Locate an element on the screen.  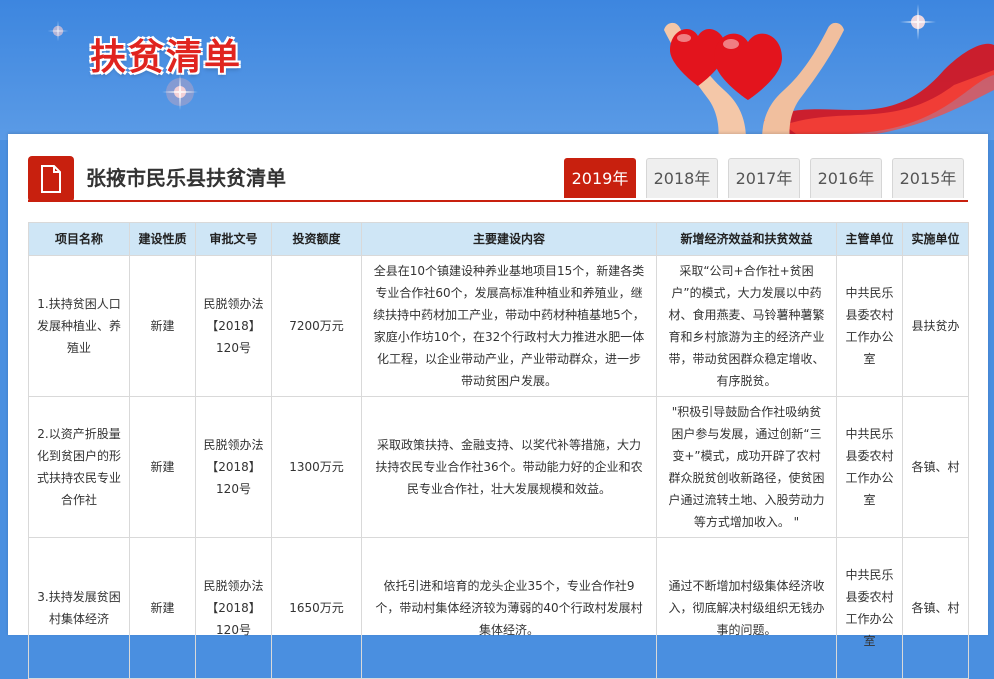
title-divider is located at coordinates (498, 201).